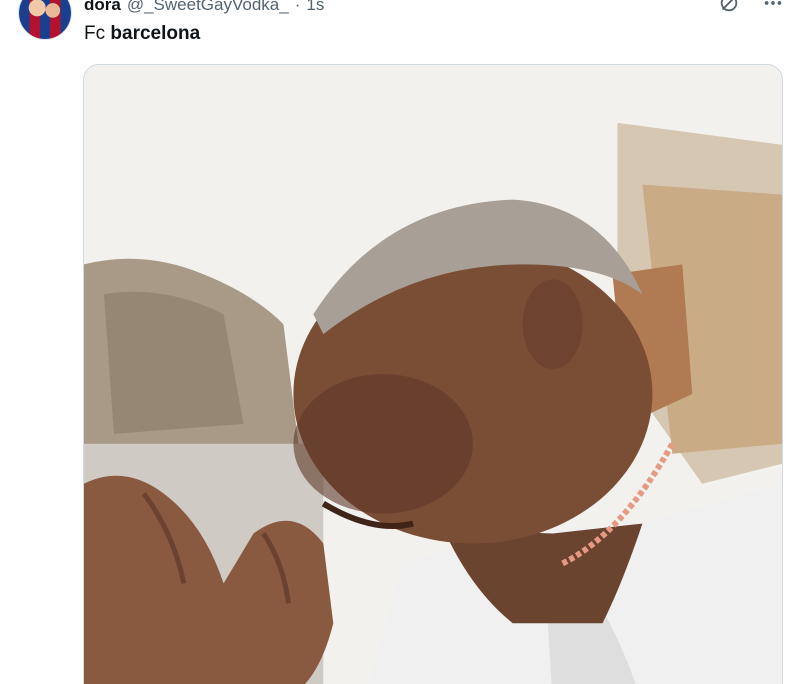 This screenshot has width=812, height=684. What do you see at coordinates (315, 7) in the screenshot?
I see `timestamp: 1s` at bounding box center [315, 7].